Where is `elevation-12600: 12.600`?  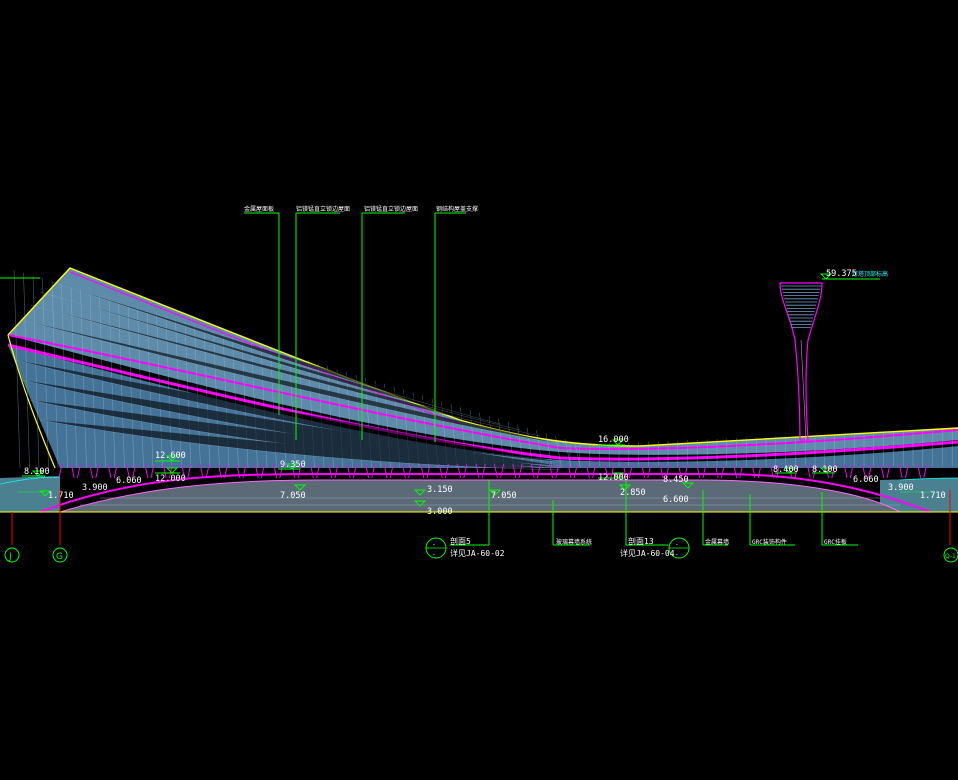
elevation-12600: 12.600 is located at coordinates (170, 456).